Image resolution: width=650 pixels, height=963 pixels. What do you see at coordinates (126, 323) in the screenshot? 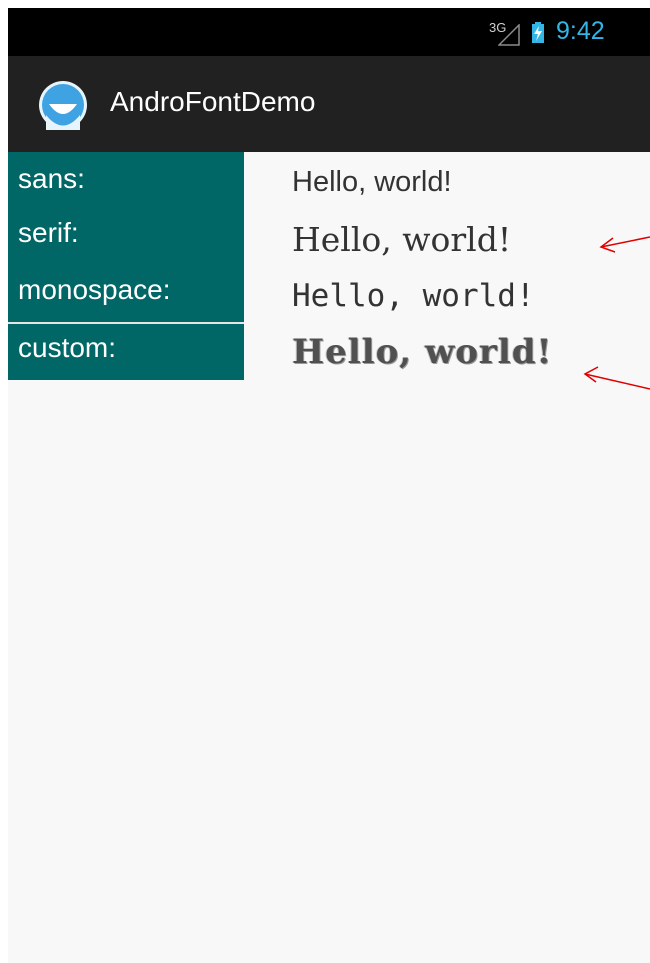
I see `divider` at bounding box center [126, 323].